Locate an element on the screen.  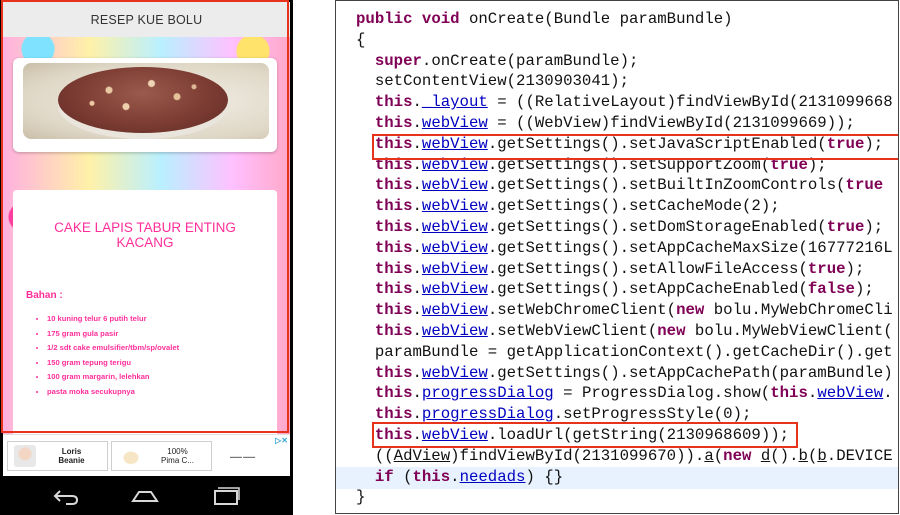
adchoices-icon: ▷✕ is located at coordinates (281, 440).